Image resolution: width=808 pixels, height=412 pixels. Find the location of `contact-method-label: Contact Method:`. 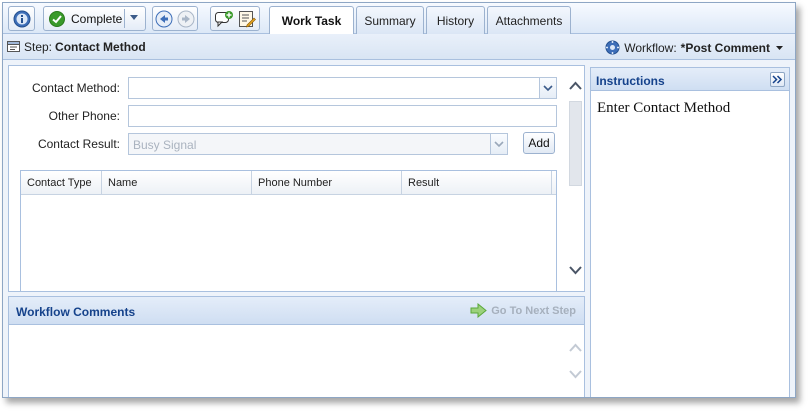

contact-method-label: Contact Method: is located at coordinates (75, 88).